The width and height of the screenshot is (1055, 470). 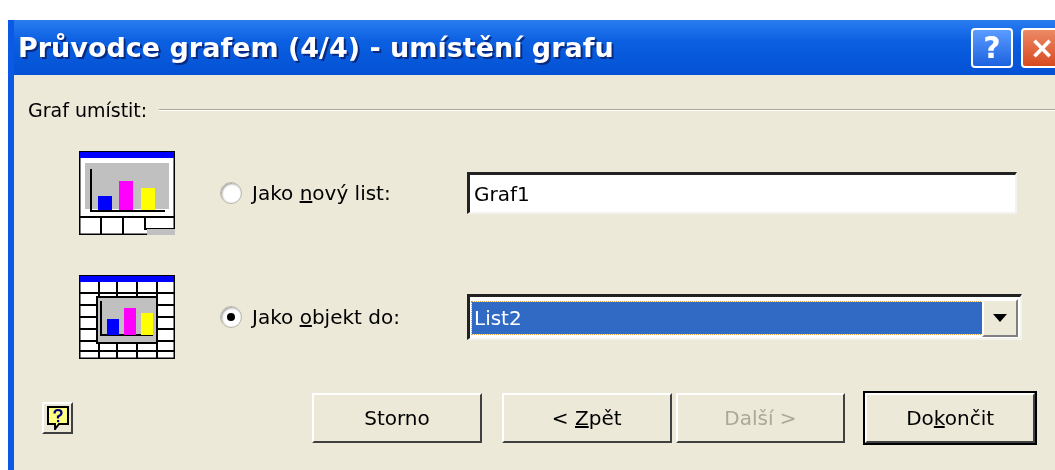 What do you see at coordinates (742, 193) in the screenshot?
I see `sheet-name-field: Graf1` at bounding box center [742, 193].